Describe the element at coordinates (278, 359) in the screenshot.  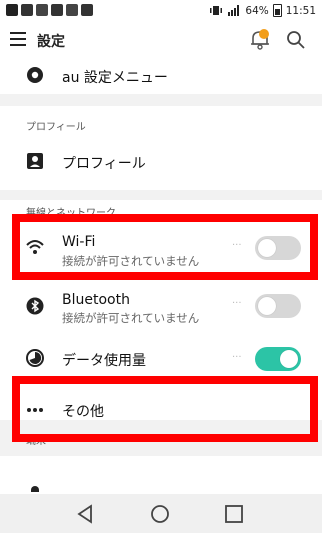
I see `data-usage-toggle` at that location.